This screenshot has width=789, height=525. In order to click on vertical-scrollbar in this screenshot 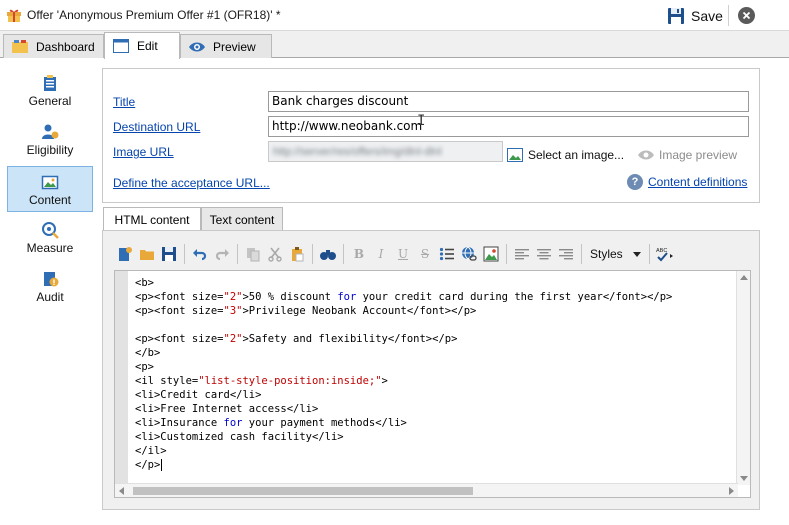, I will do `click(743, 378)`.